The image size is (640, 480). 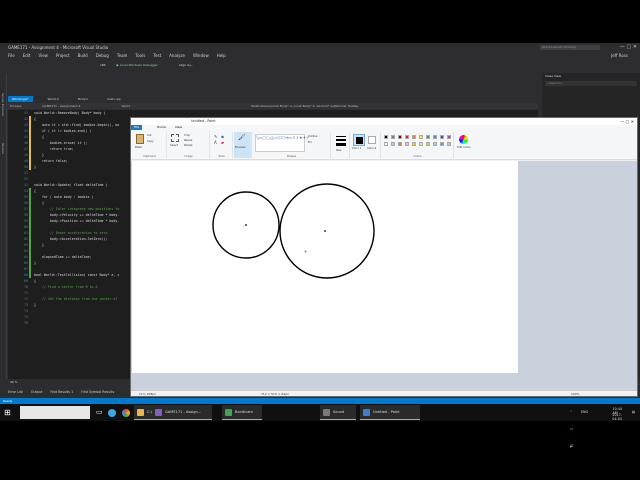 What do you see at coordinates (157, 55) in the screenshot?
I see `vs-menu-item: Test` at bounding box center [157, 55].